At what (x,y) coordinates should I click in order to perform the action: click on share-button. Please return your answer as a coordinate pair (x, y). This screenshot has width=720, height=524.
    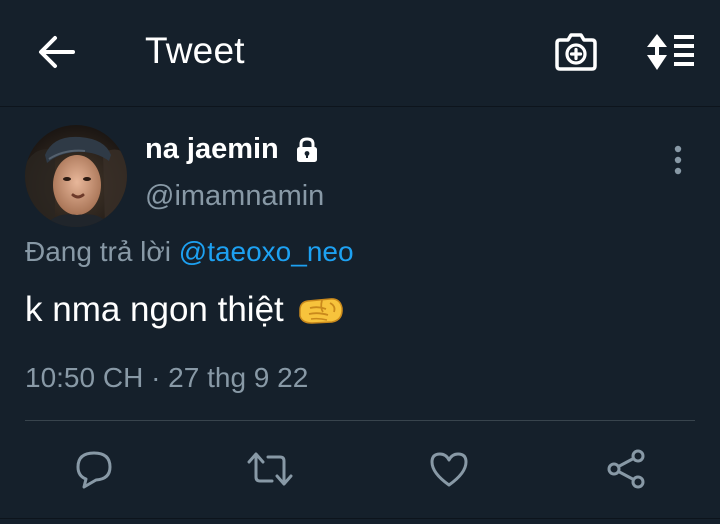
    Looking at the image, I should click on (626, 469).